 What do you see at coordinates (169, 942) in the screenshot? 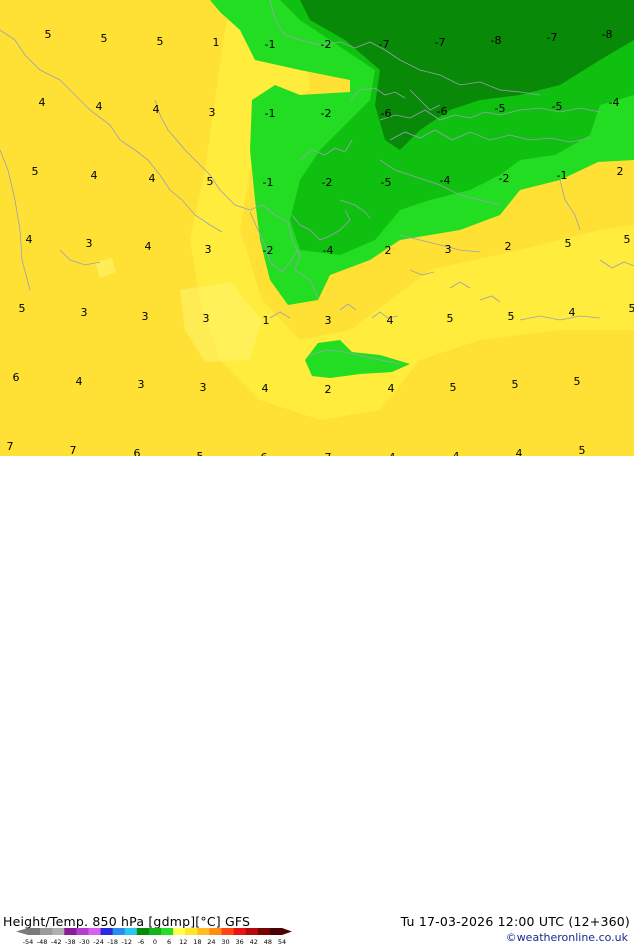
I see `color-scale-tick-label: 6` at bounding box center [169, 942].